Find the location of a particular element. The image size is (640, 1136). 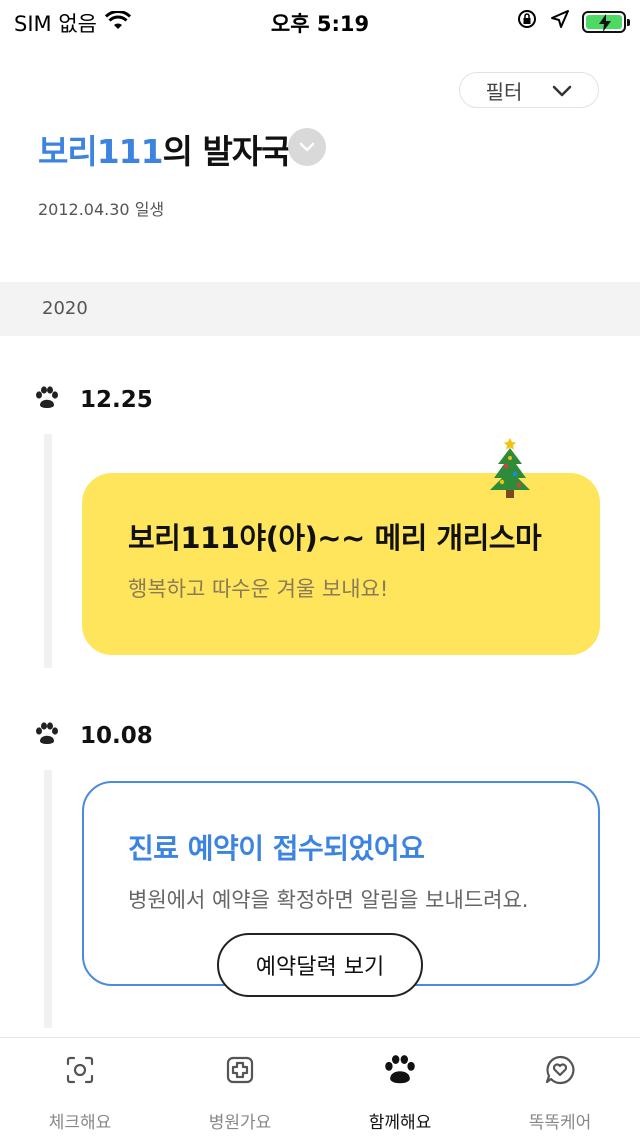

battery-icon is located at coordinates (606, 21).